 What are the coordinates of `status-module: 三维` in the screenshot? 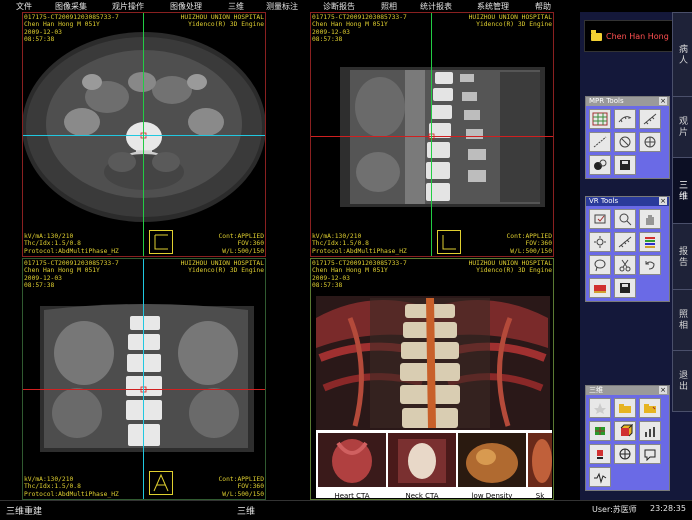 It's located at (246, 512).